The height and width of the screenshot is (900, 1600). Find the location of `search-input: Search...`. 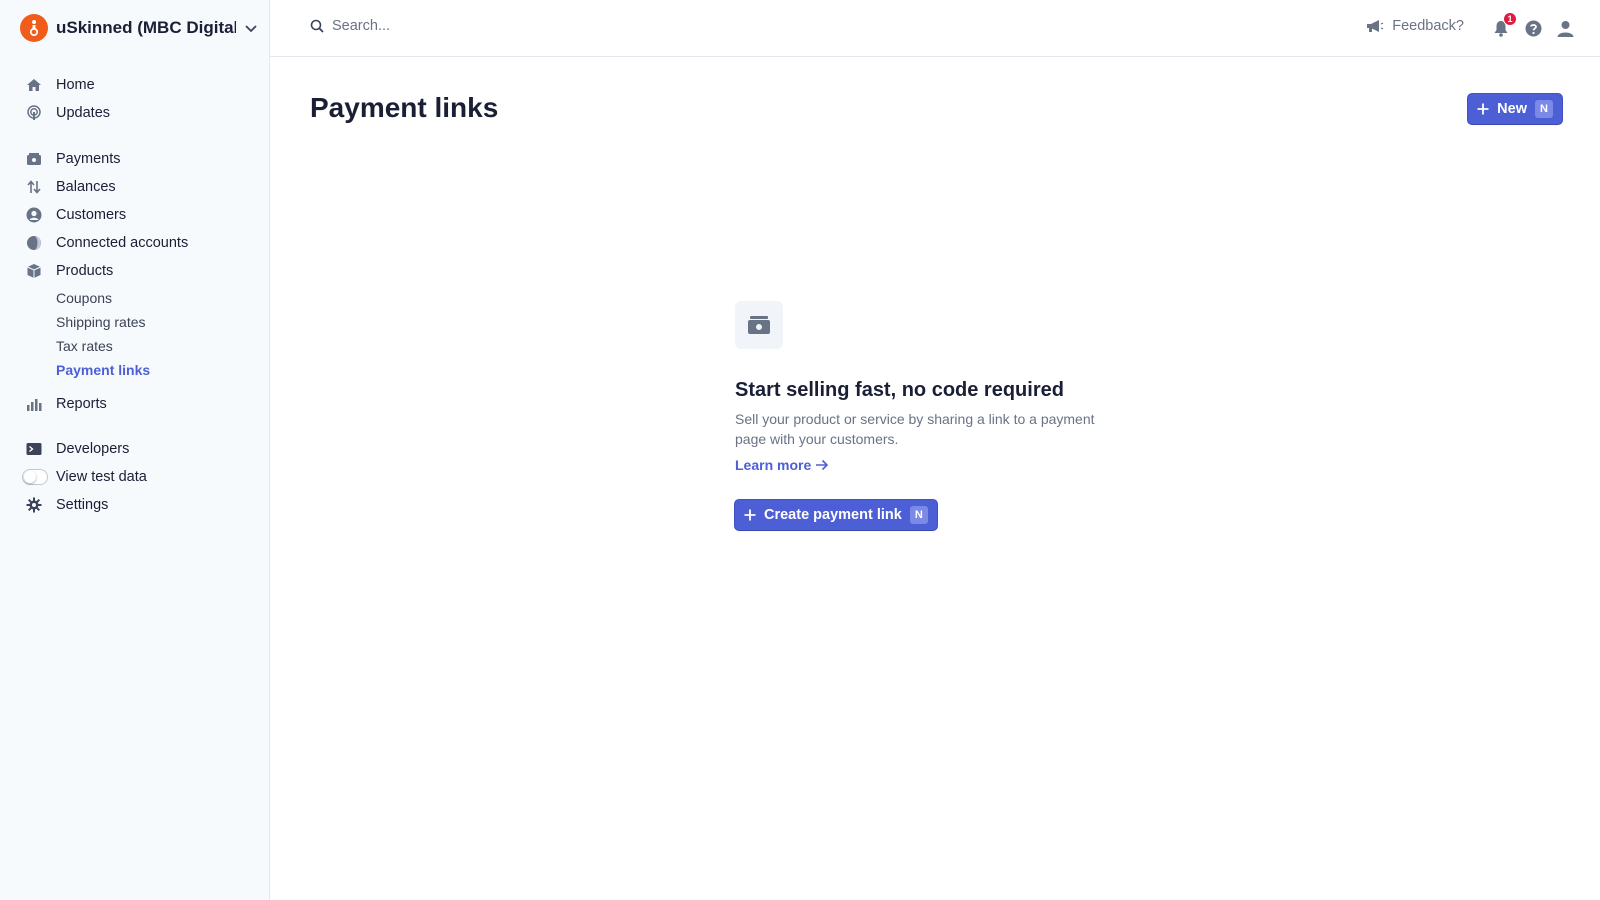

search-input: Search... is located at coordinates (350, 26).